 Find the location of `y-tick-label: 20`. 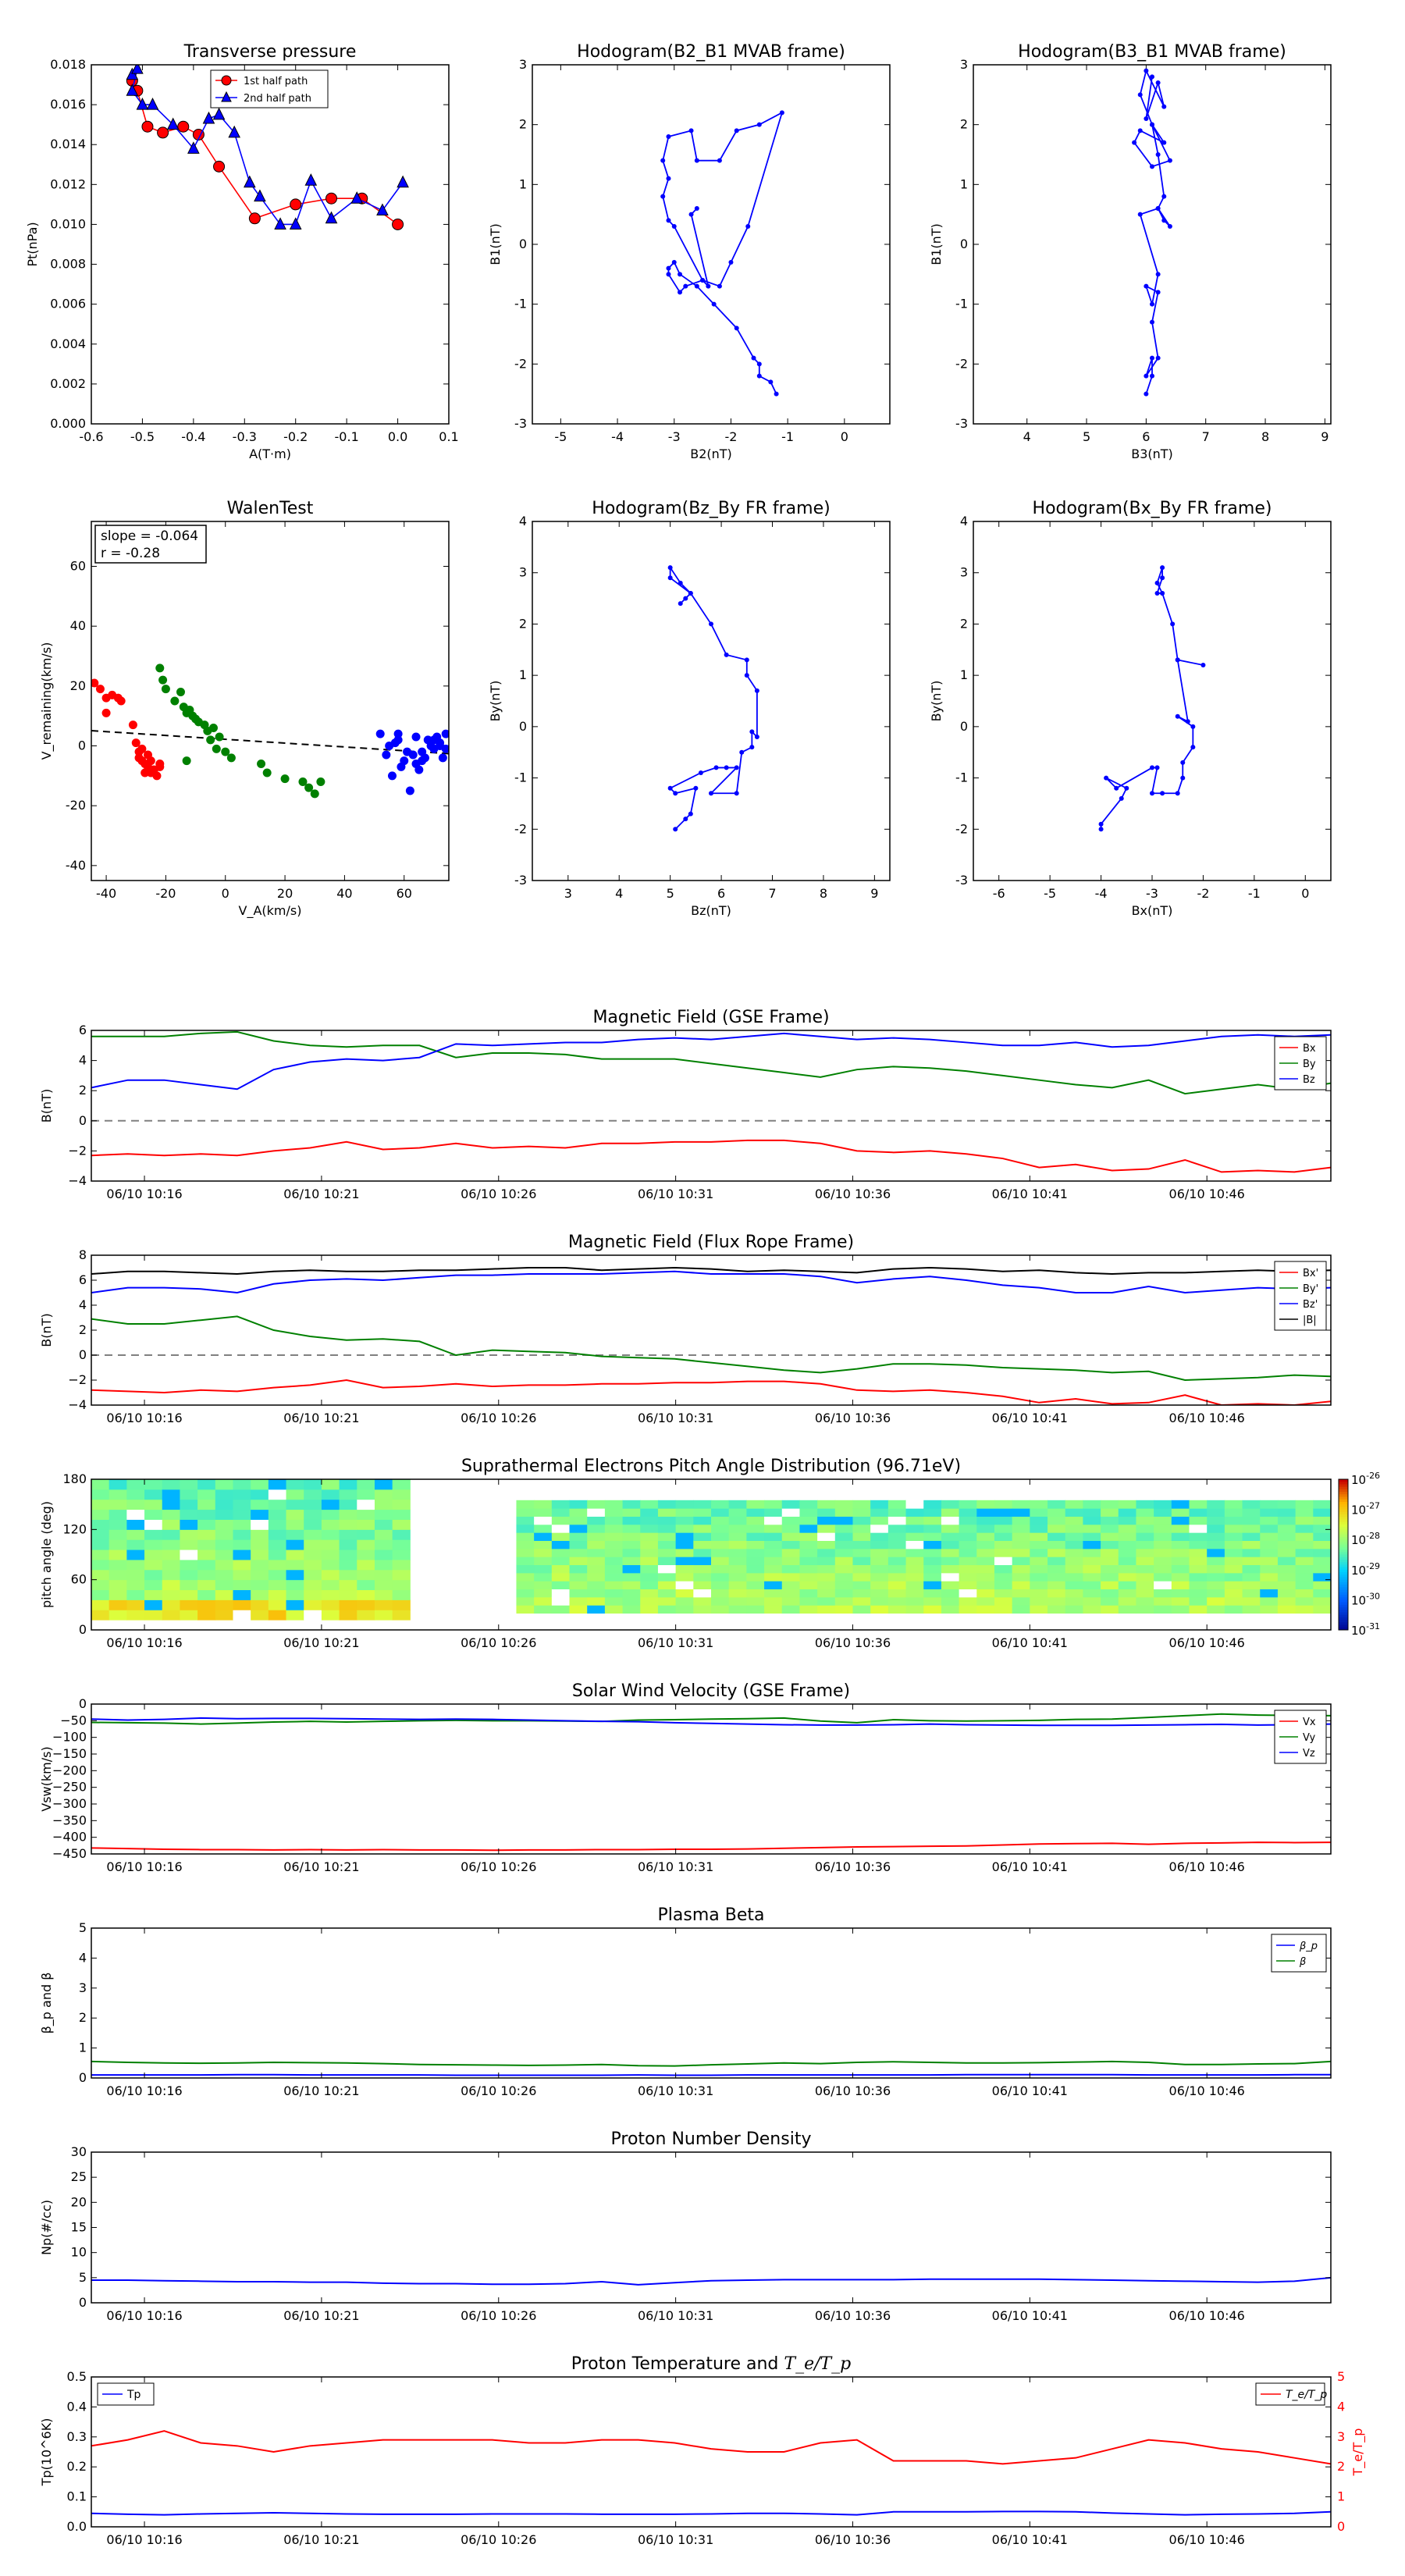

y-tick-label: 20 is located at coordinates (79, 2201).